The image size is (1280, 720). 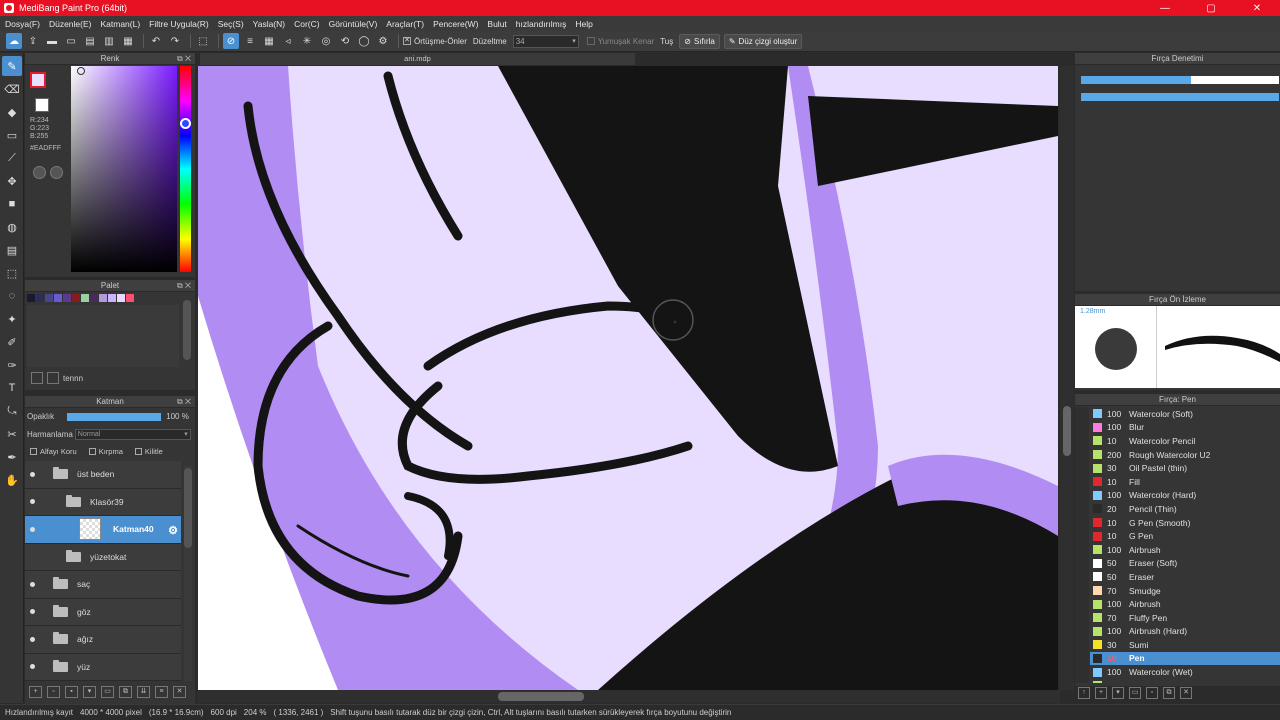 I want to click on brush-item: 100 Watercolor (Wet), so click(x=1185, y=672).